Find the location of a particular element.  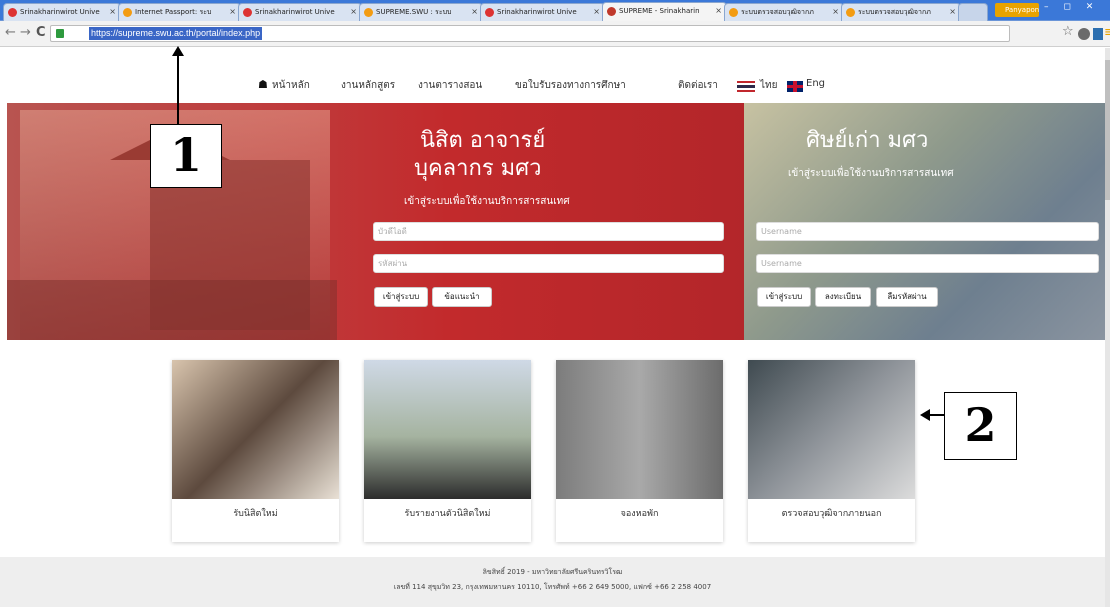

scrollbar-thumb is located at coordinates (1107, 130).